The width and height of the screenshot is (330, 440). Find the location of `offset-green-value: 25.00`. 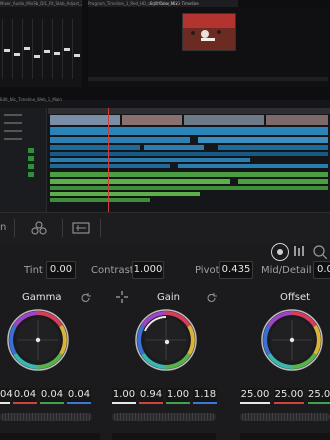

offset-green-value: 25.00 is located at coordinates (319, 395).